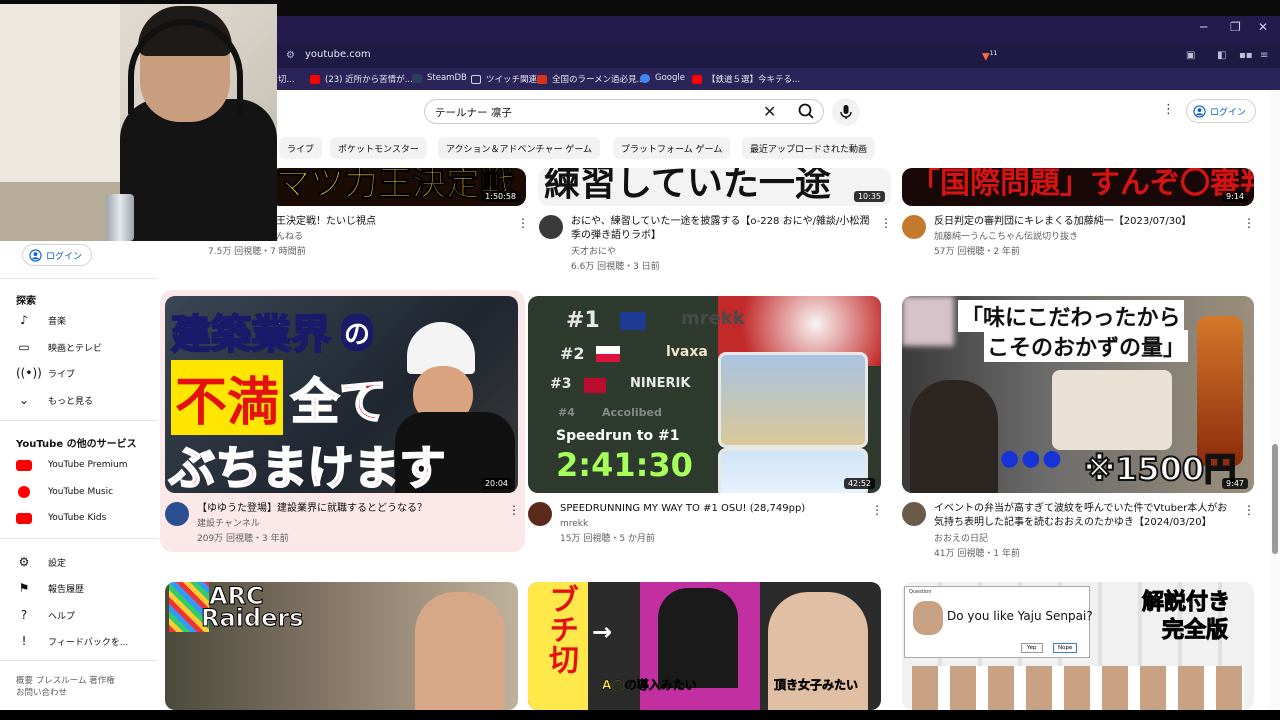 The image size is (1280, 720). I want to click on bookmark-label: SteamDB, so click(447, 78).